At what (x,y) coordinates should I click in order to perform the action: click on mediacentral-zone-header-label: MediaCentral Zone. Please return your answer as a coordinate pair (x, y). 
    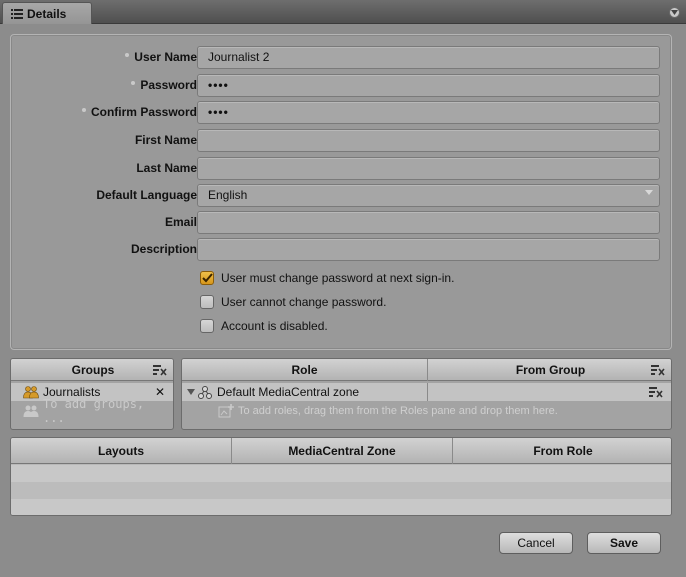
    Looking at the image, I should click on (342, 450).